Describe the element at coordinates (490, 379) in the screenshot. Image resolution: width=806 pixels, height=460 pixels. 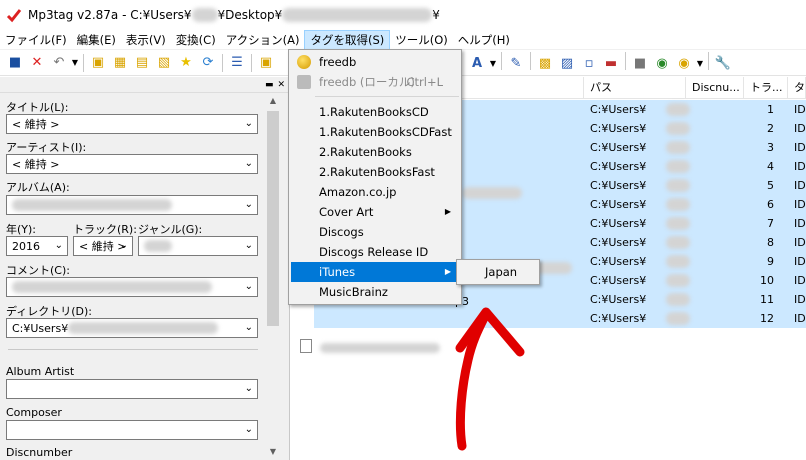
I see `annotation-arrow` at that location.